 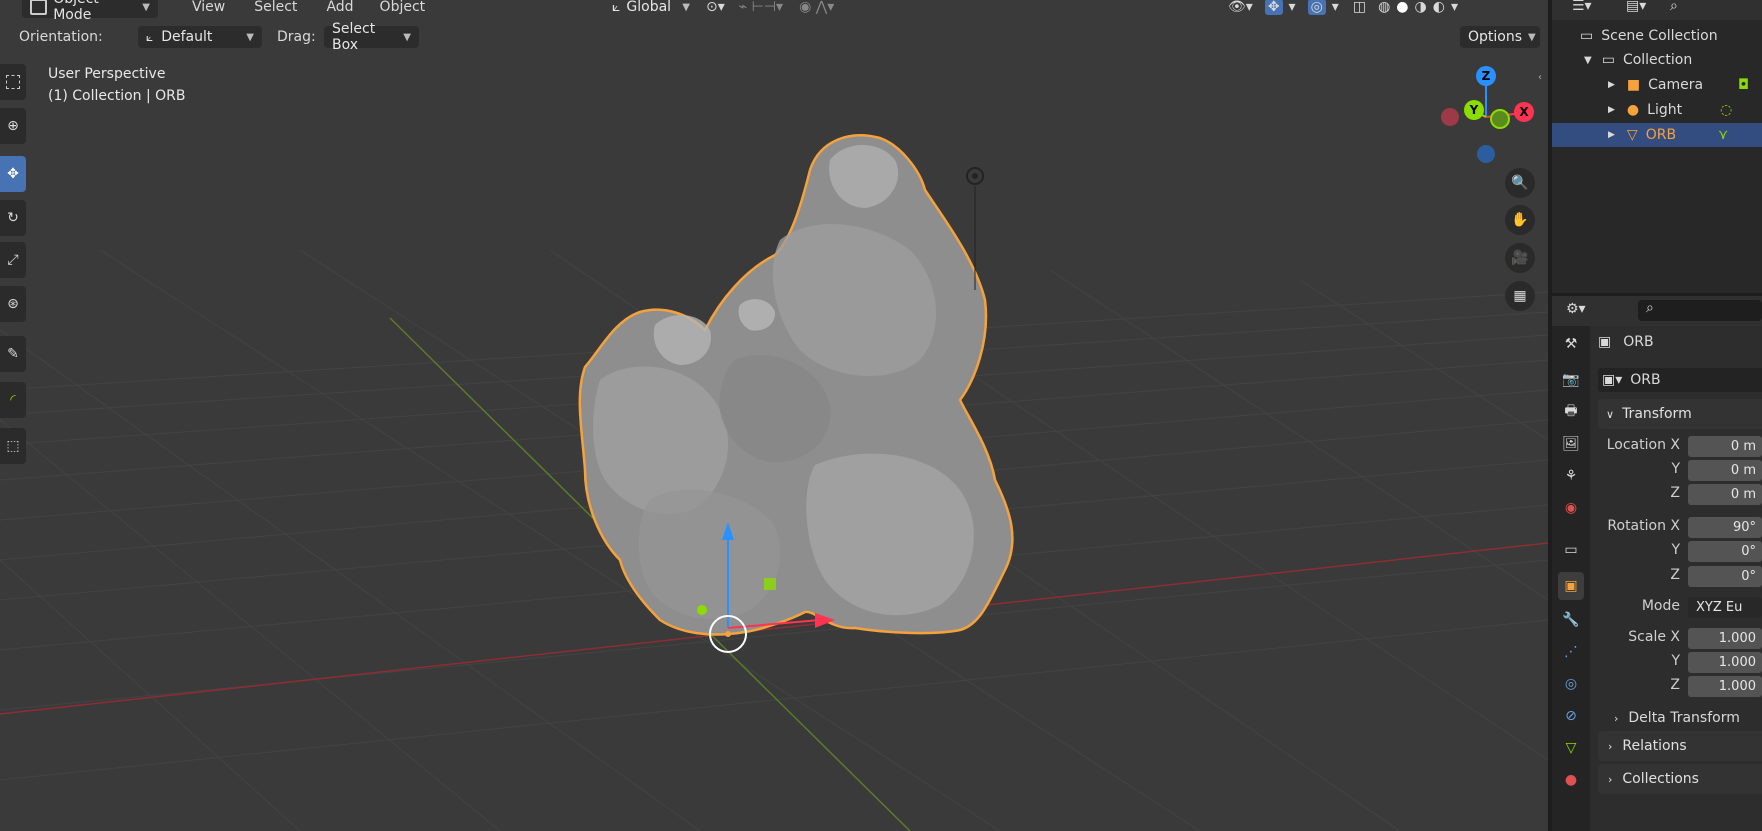 I want to click on tab-collection: ▭, so click(x=1571, y=550).